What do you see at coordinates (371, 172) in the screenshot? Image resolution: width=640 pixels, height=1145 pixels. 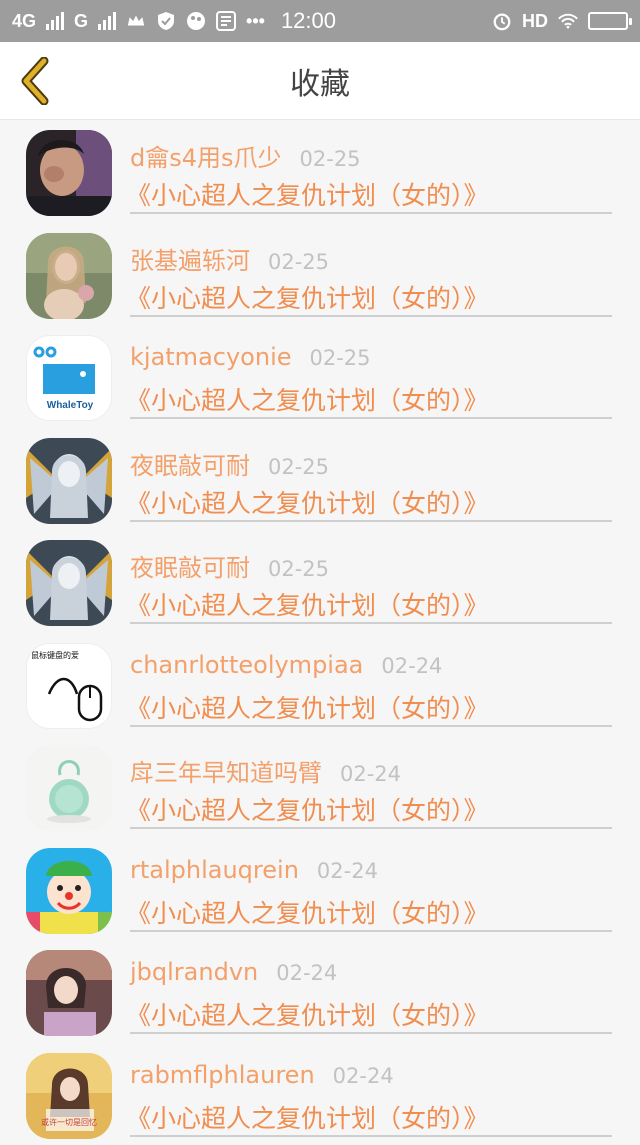 I see `item-content: d龠s4用s爪少 02-25 《小心超人之复仇计划（女的）》` at bounding box center [371, 172].